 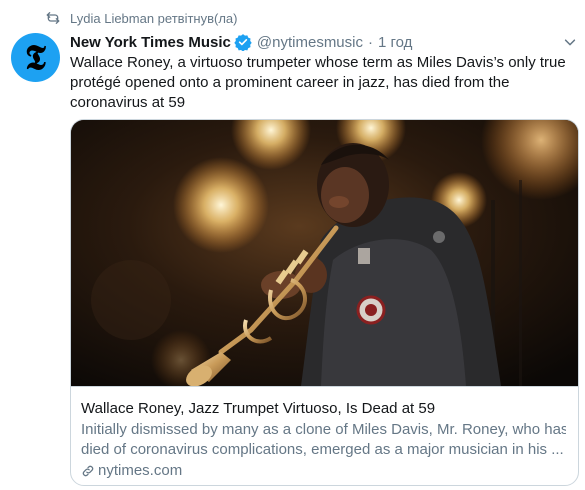 I want to click on link-icon, so click(x=88, y=471).